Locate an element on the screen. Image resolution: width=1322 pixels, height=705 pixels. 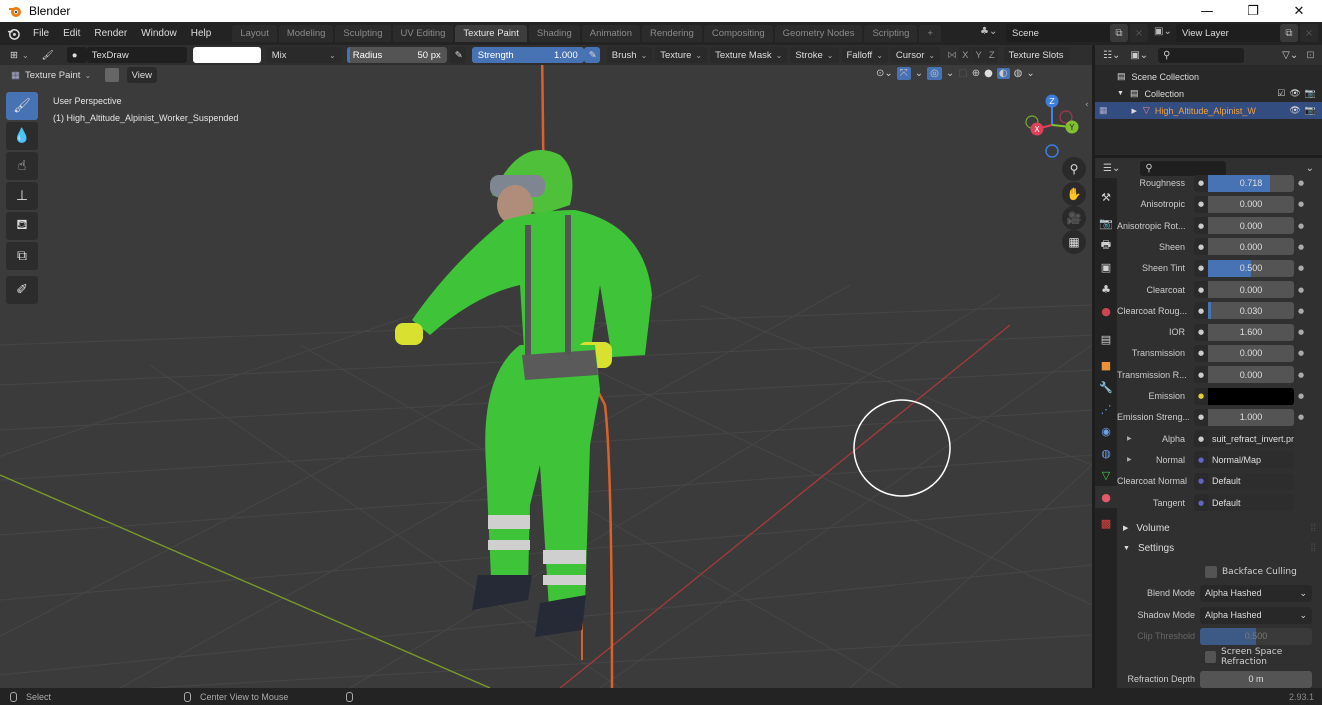
drag-handle-icon: ⁞⁞ is located at coordinates (1313, 528).